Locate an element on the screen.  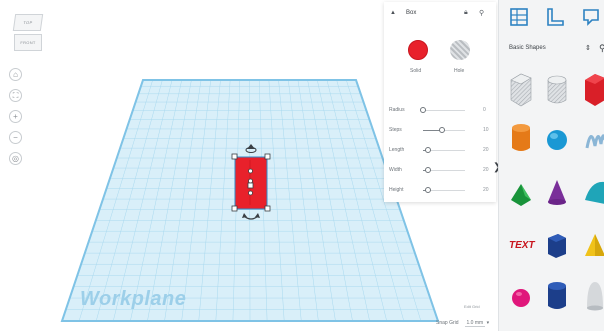
shape-scribble-icon is located at coordinates (594, 141).